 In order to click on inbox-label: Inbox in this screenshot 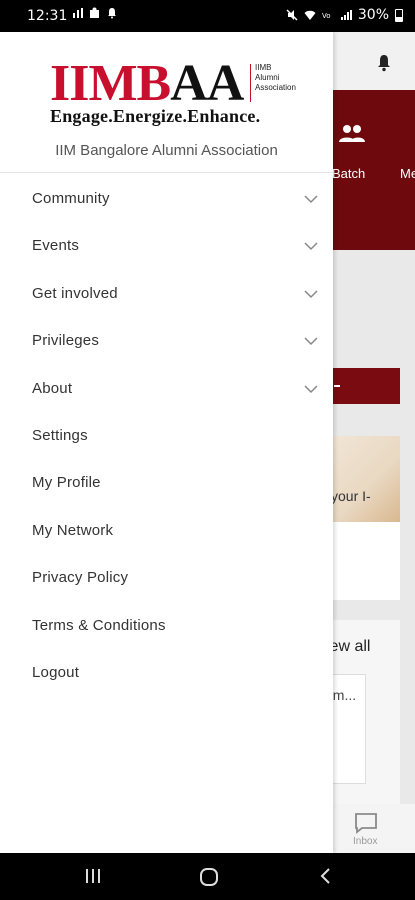, I will do `click(365, 841)`.